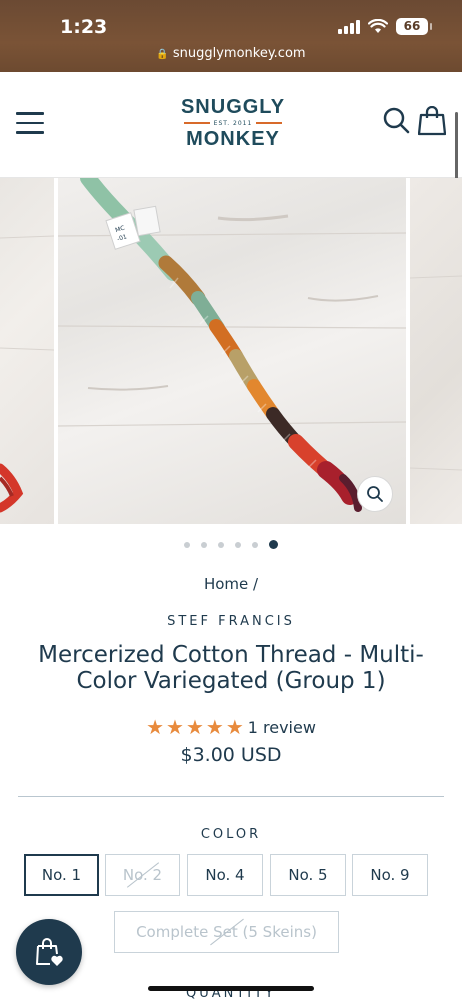 The image size is (462, 1000). I want to click on status-icons: 66, so click(385, 26).